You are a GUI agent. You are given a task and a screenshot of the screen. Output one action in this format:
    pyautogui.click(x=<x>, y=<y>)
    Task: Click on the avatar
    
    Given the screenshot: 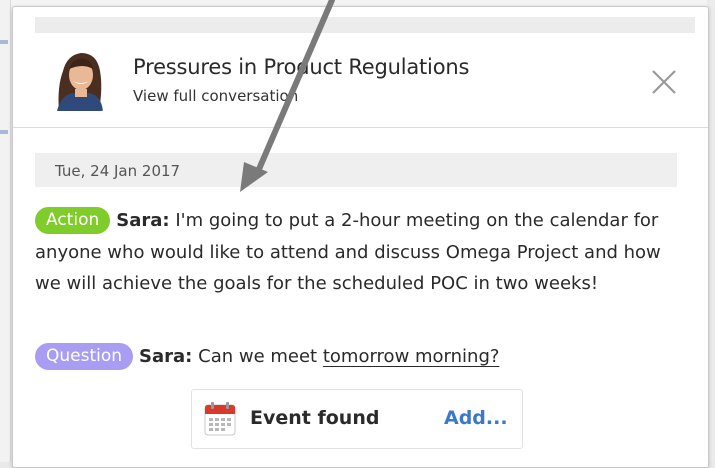 What is the action you would take?
    pyautogui.click(x=79, y=79)
    